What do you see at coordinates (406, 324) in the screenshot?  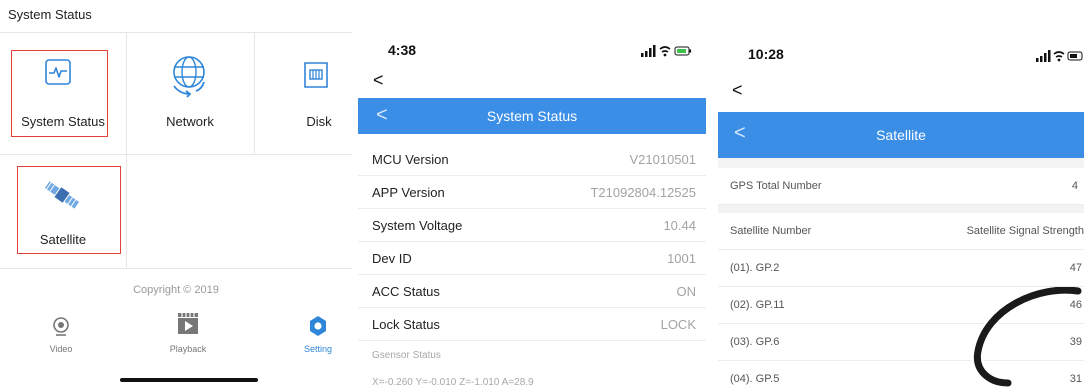 I see `info-key: Lock Status` at bounding box center [406, 324].